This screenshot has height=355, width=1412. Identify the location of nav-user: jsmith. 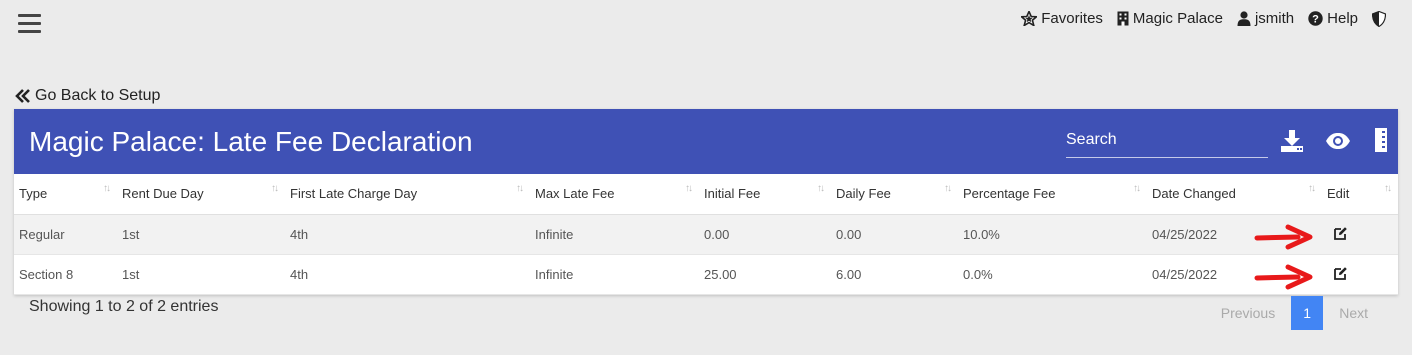
(1265, 18).